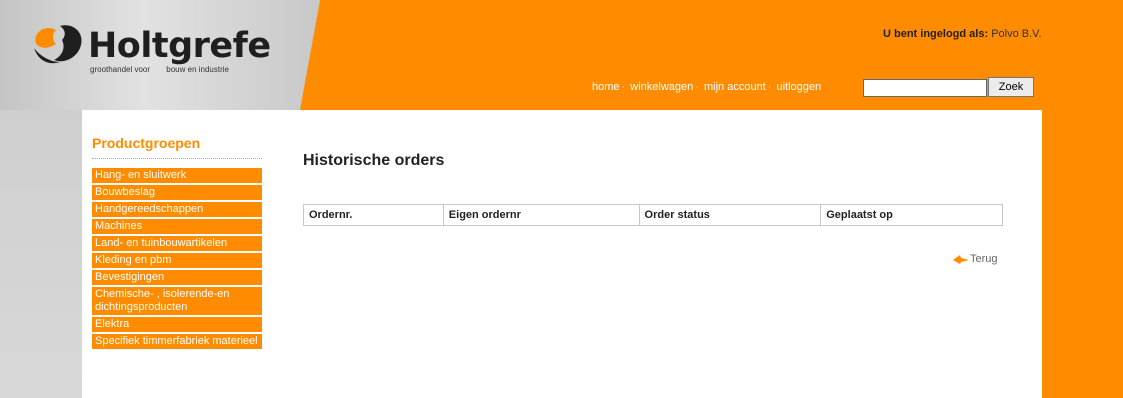 This screenshot has height=398, width=1123. Describe the element at coordinates (177, 244) in the screenshot. I see `sidebar-item-land-en-tuinbouw: Land- en tuinbouwartikelen` at that location.